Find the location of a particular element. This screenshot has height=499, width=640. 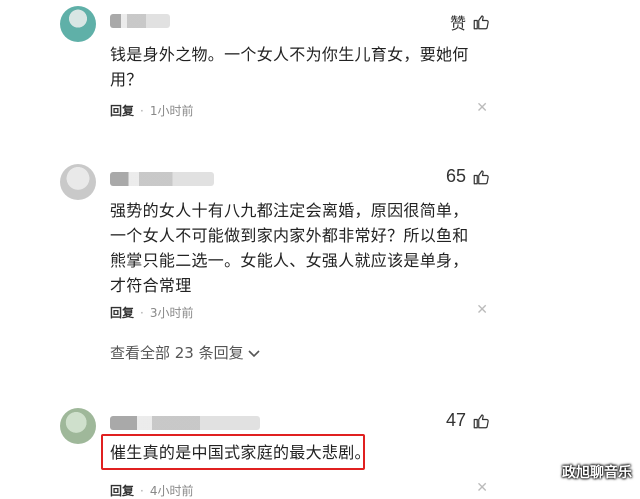

comment-meta: 回复 · 4小时前 is located at coordinates (152, 491).